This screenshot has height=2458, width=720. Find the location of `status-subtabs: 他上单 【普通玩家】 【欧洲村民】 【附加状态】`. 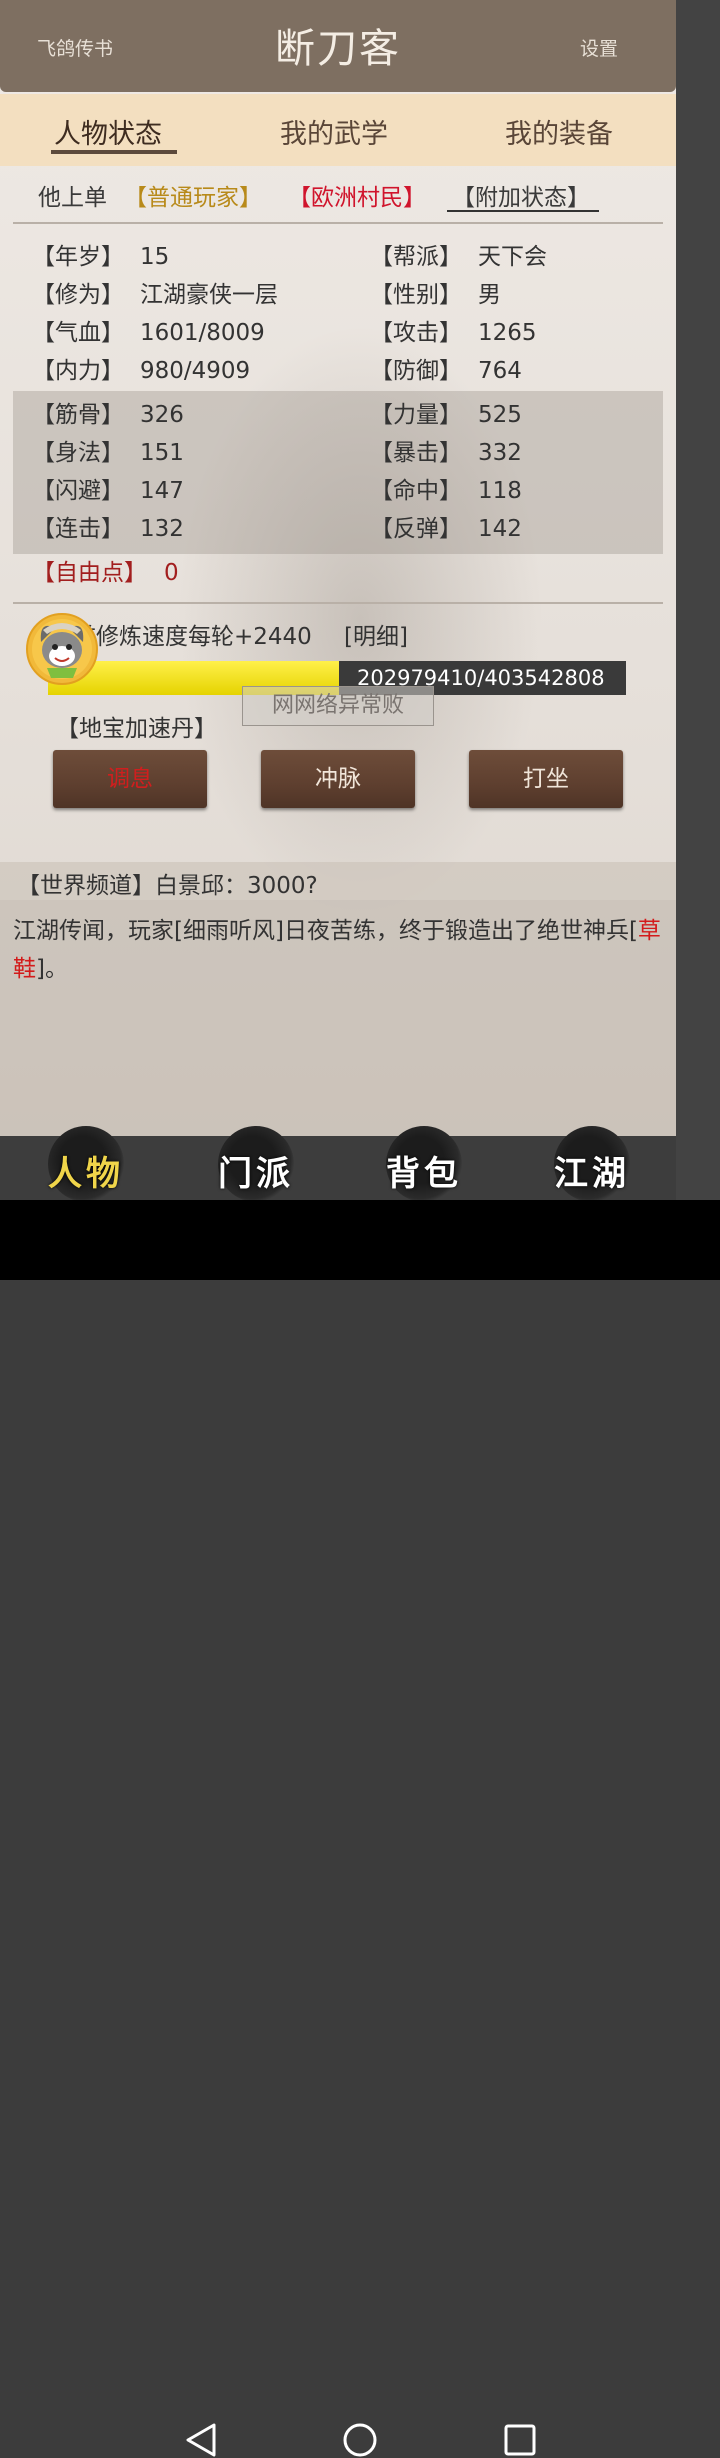

status-subtabs: 他上单 【普通玩家】 【欧洲村民】 【附加状态】 is located at coordinates (338, 194).